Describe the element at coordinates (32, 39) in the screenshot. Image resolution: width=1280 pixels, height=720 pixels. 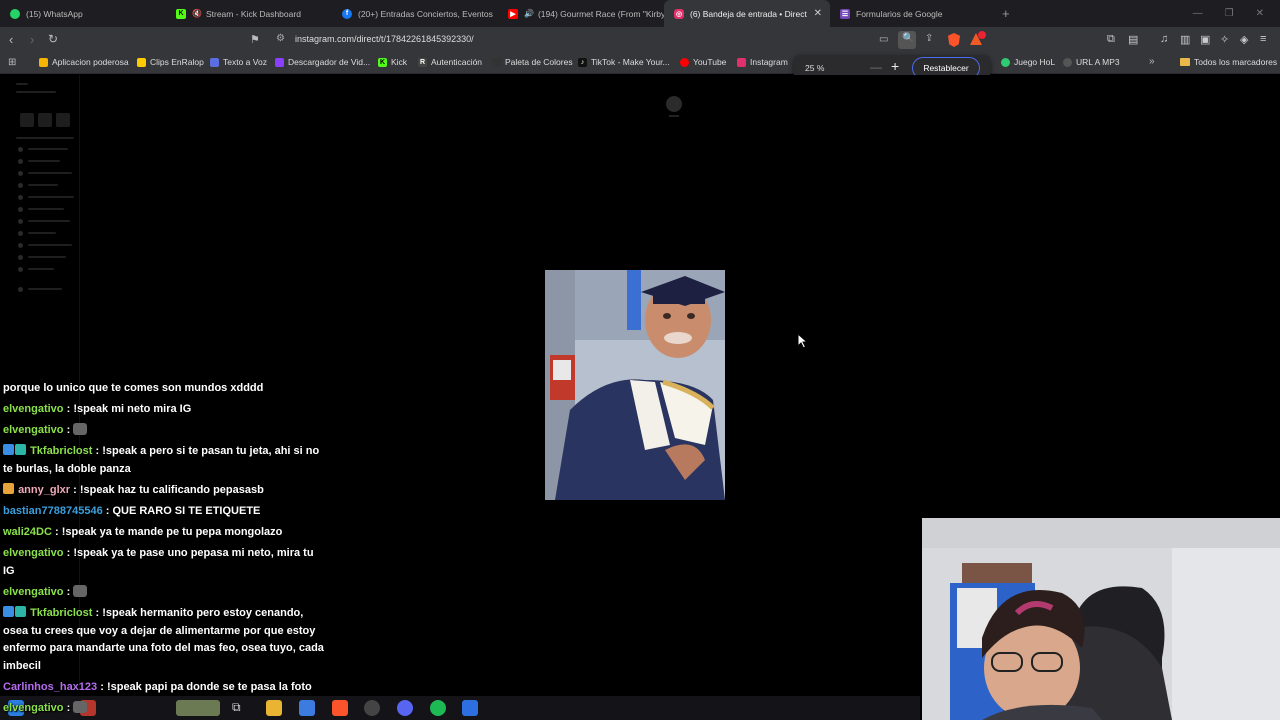
I see `forward-icon: ›` at that location.